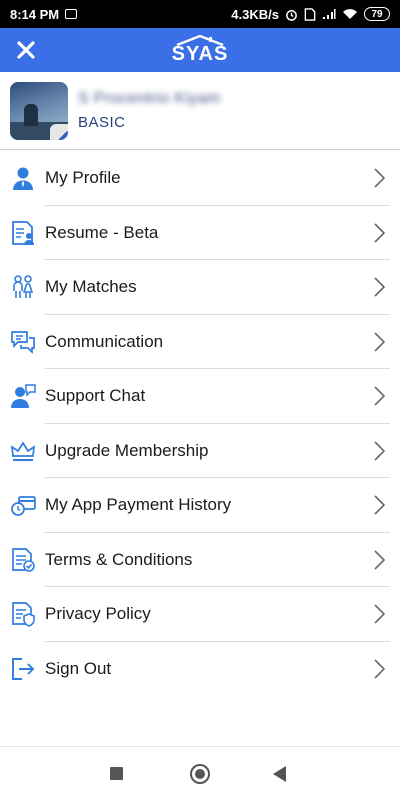  Describe the element at coordinates (23, 232) in the screenshot. I see `resume-icon` at that location.